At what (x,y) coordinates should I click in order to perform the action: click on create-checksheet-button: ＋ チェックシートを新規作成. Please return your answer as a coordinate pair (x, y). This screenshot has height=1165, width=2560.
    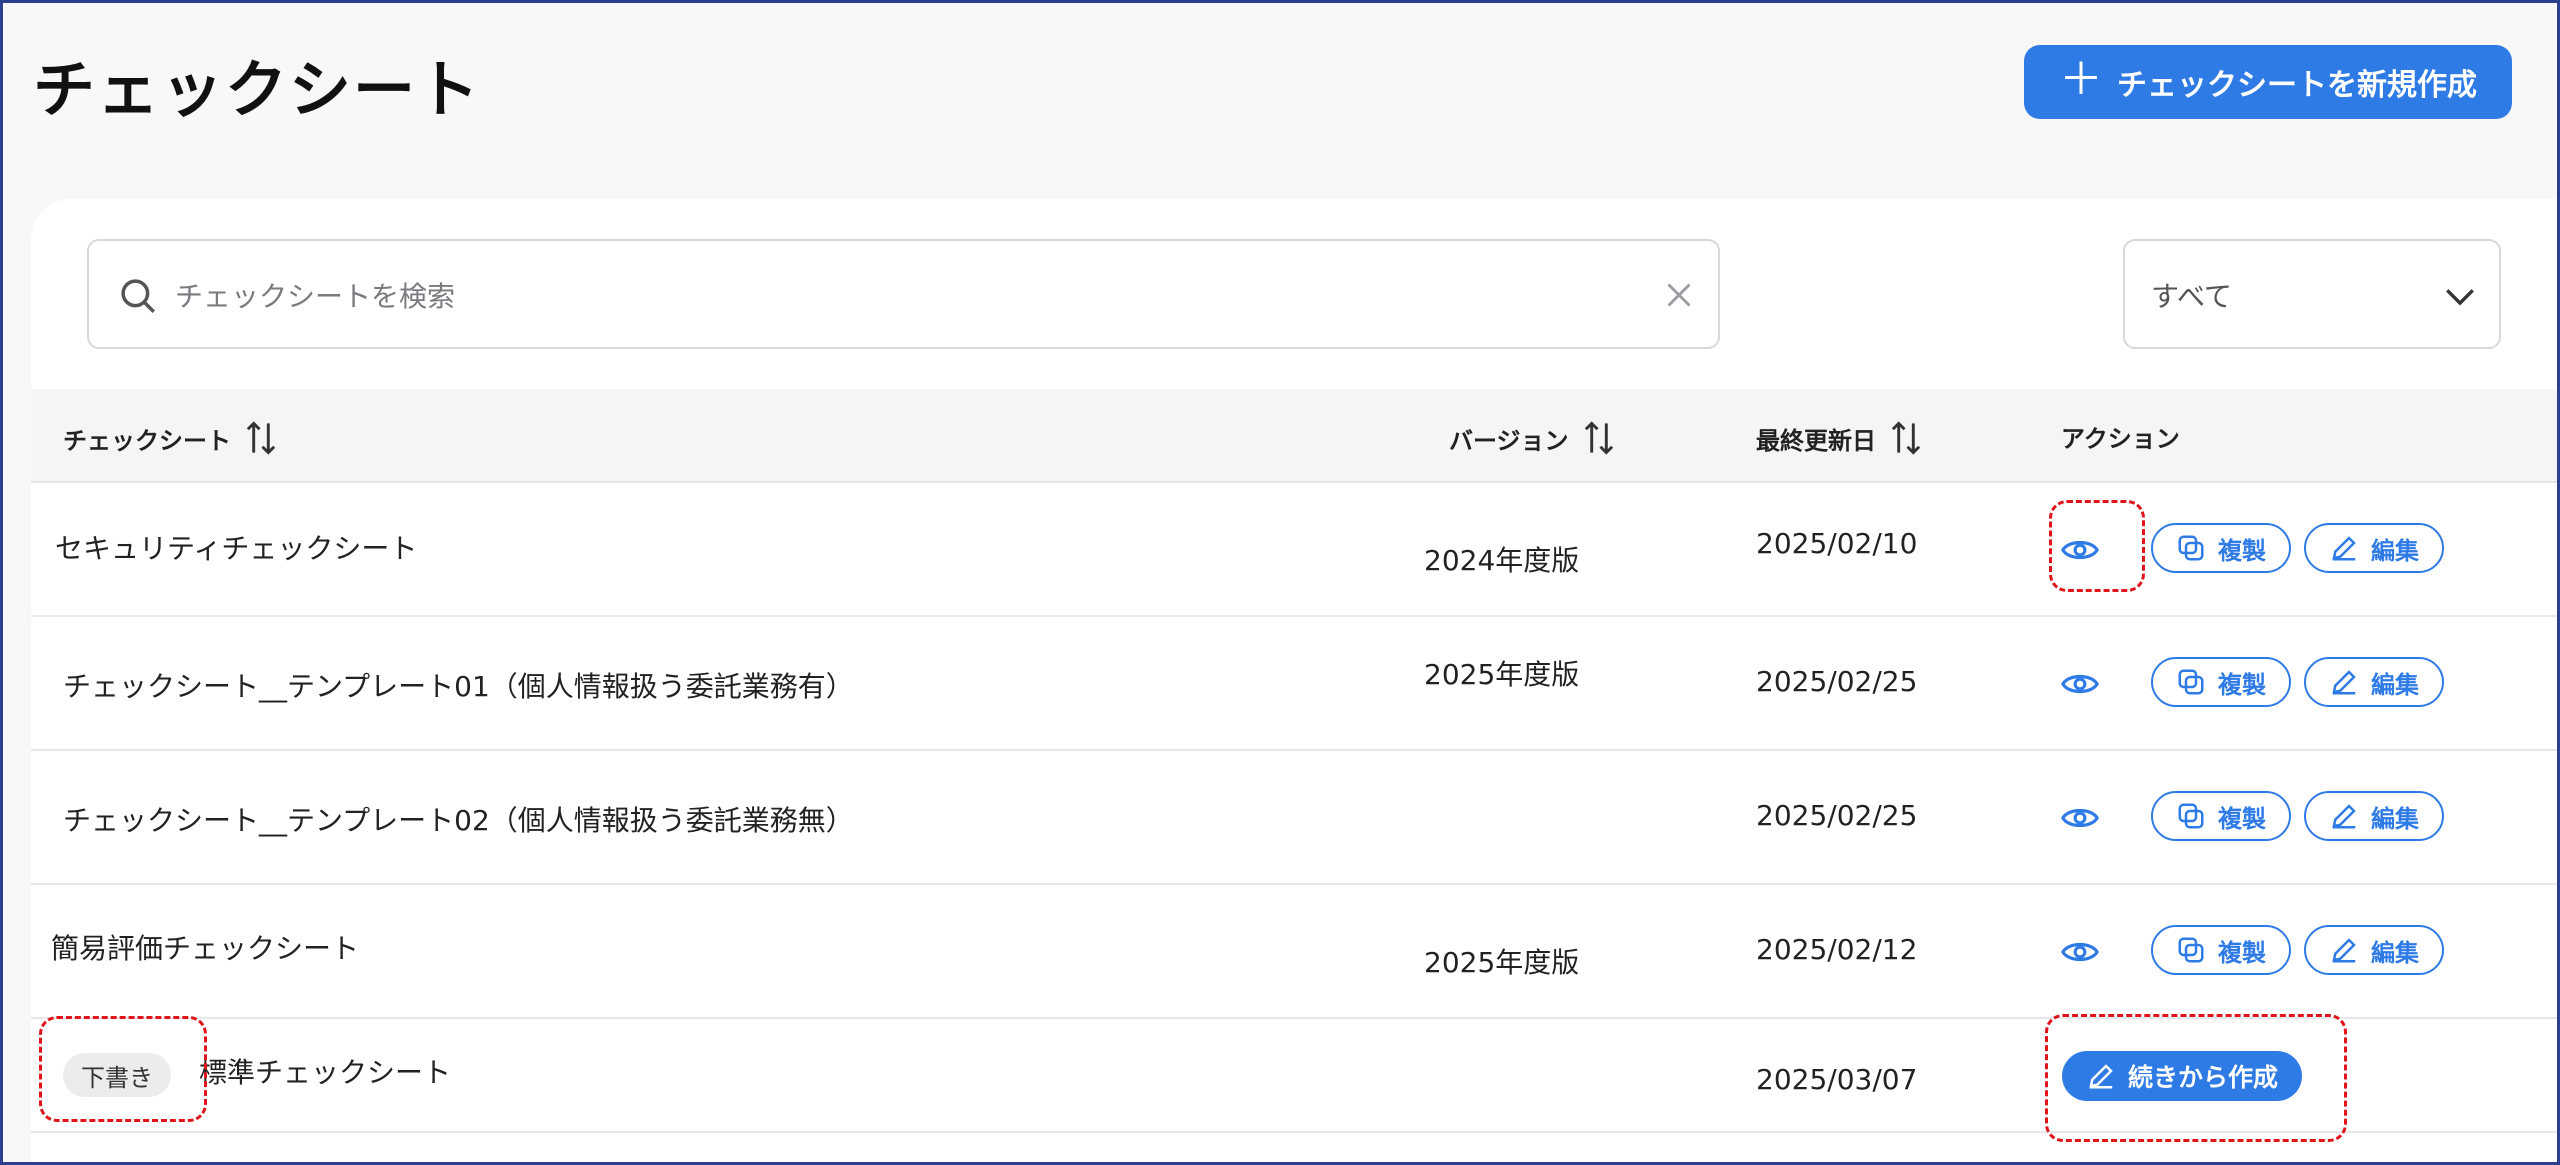
    Looking at the image, I should click on (2268, 82).